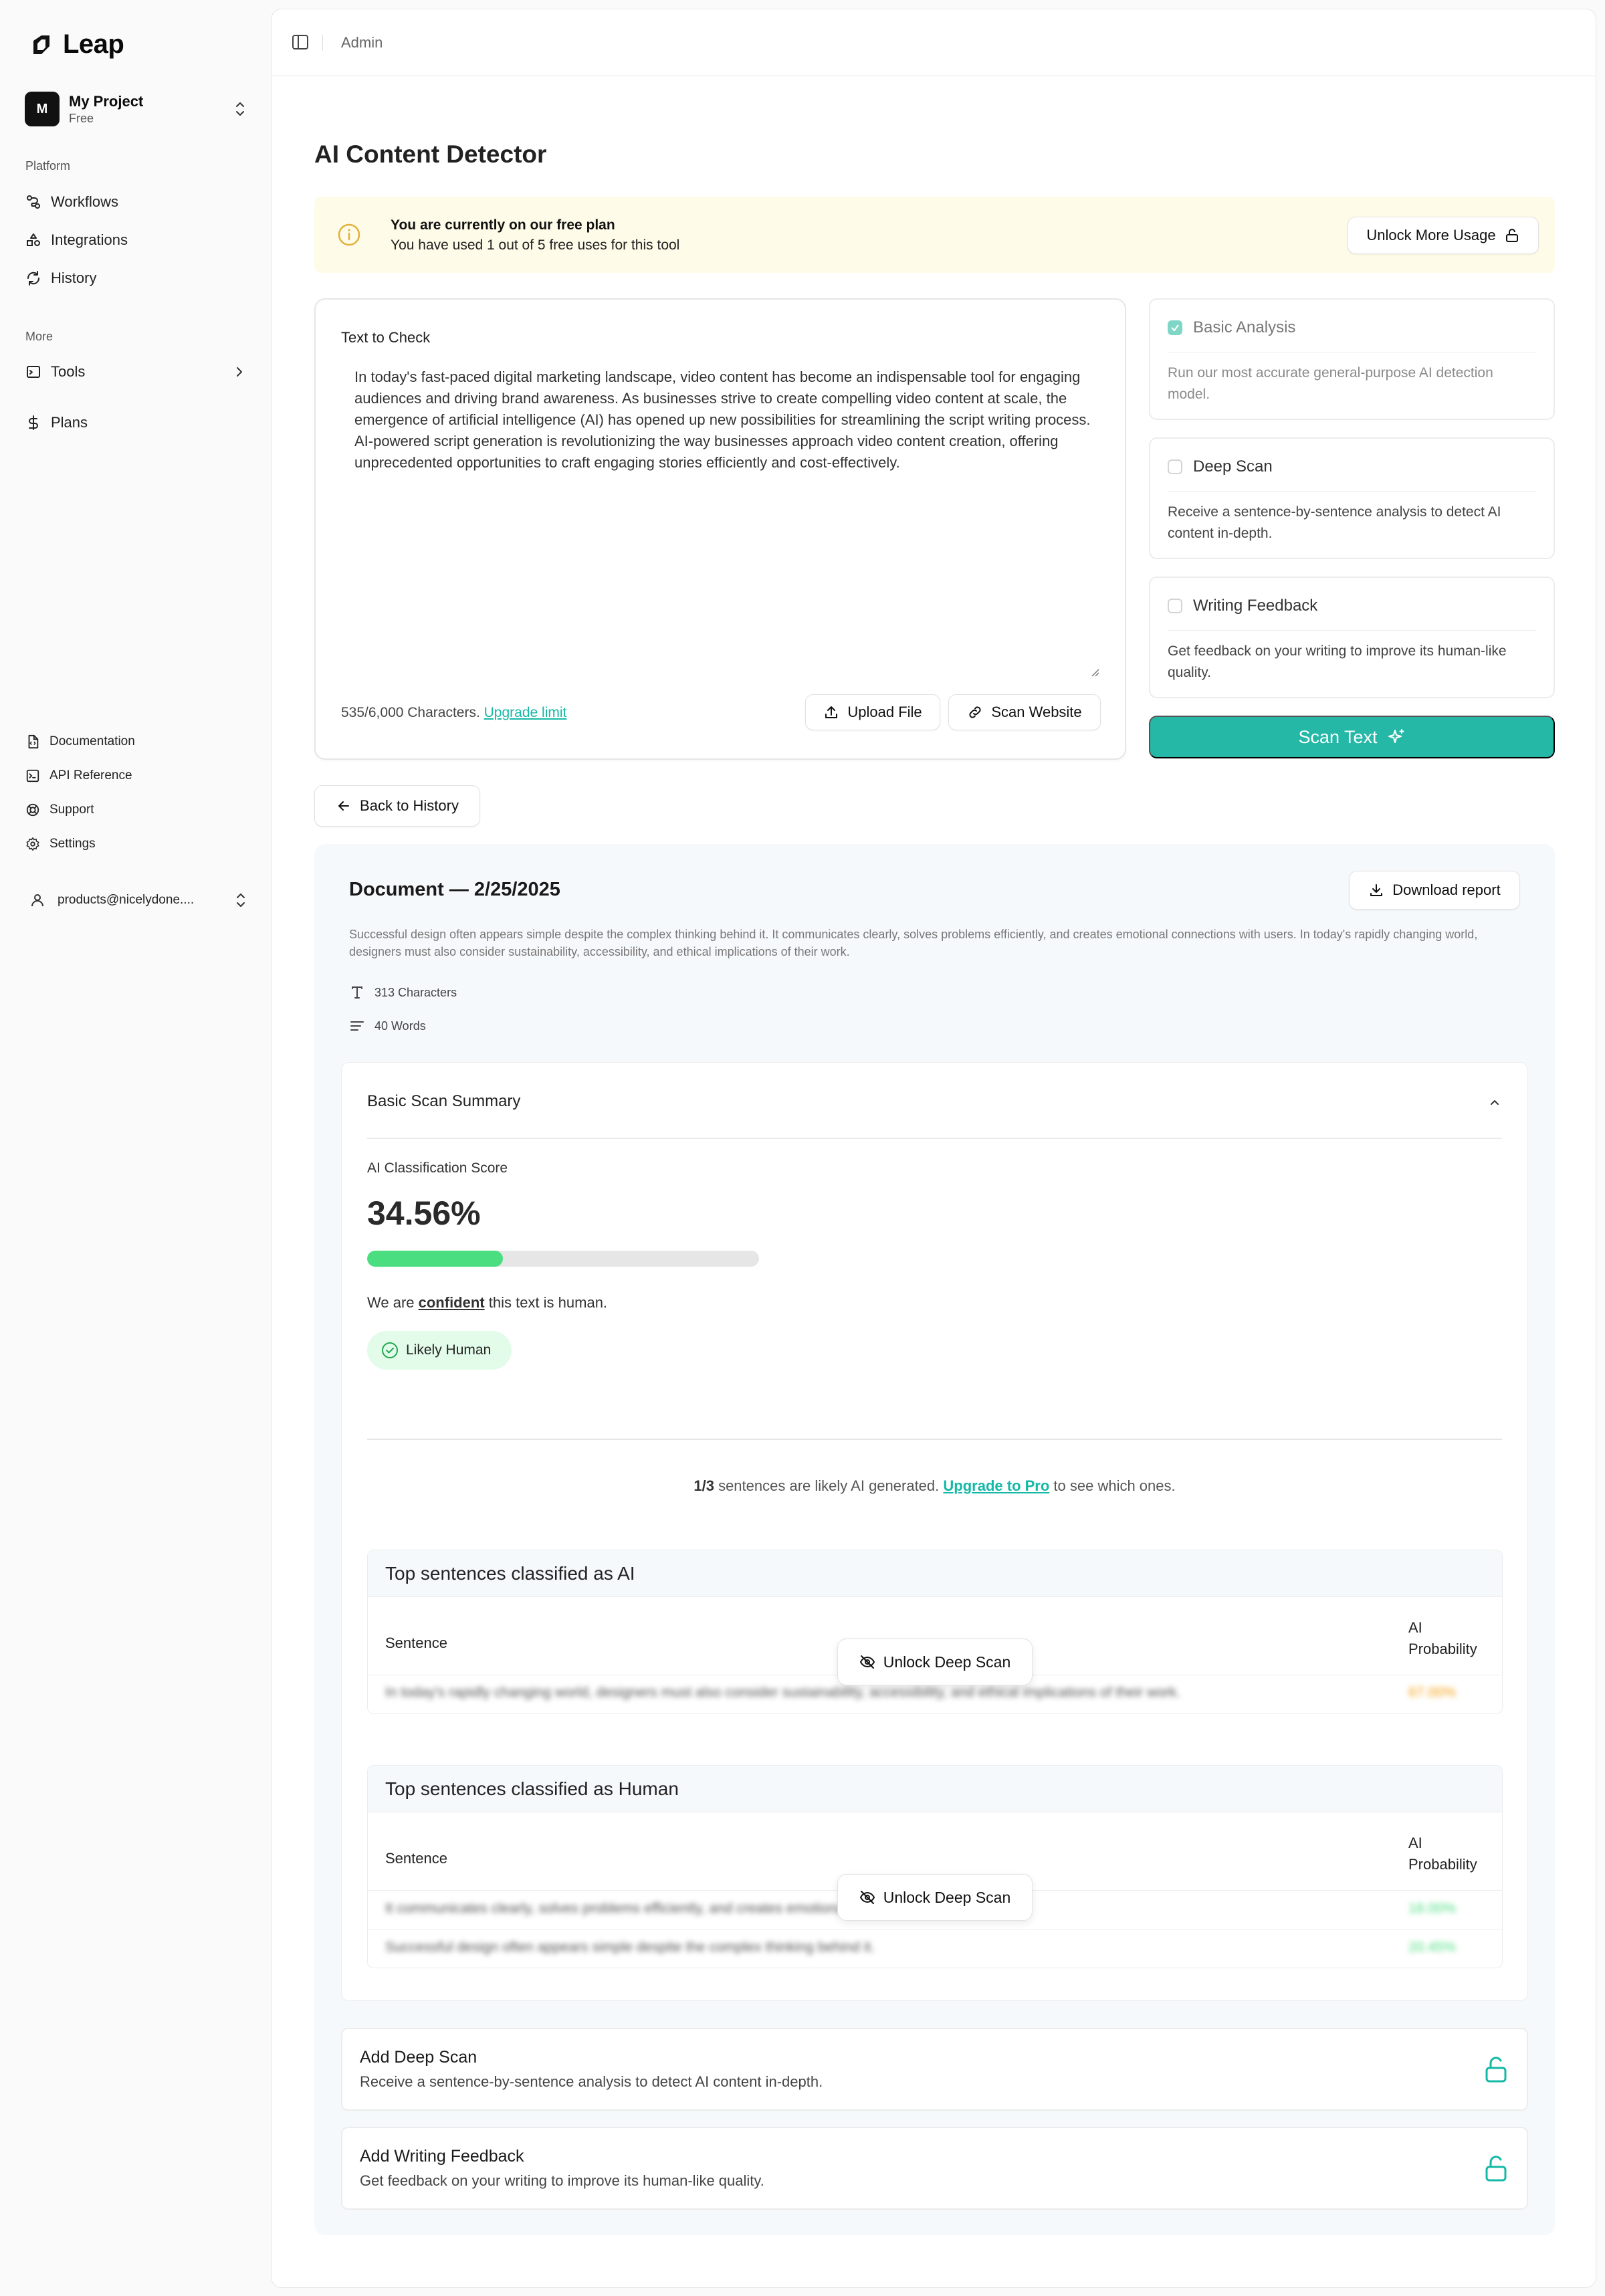 The width and height of the screenshot is (1605, 2296). What do you see at coordinates (403, 993) in the screenshot?
I see `character-count-meta: 313 Characters` at bounding box center [403, 993].